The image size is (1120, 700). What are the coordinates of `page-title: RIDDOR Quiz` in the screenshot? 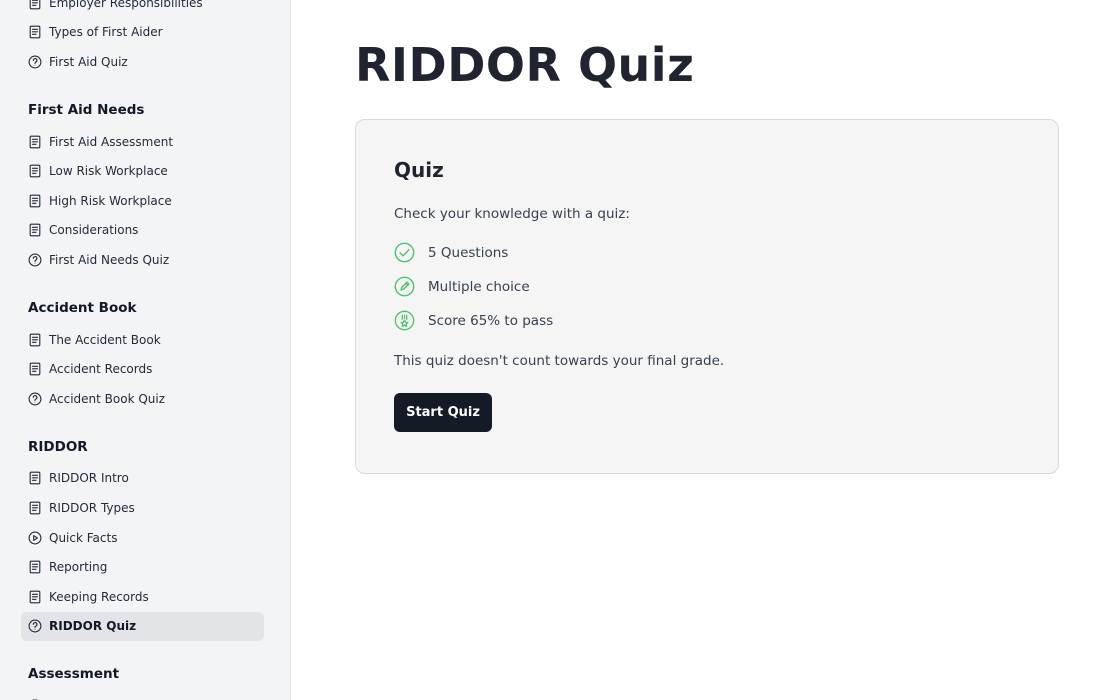 It's located at (525, 65).